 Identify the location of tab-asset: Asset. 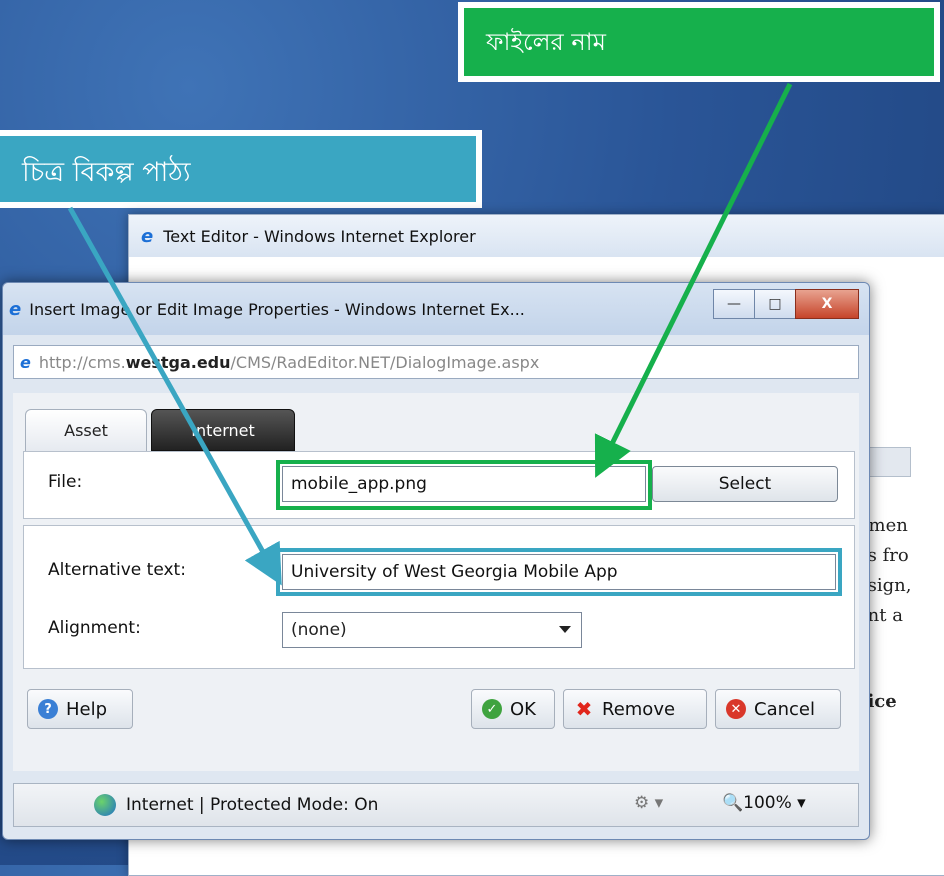
(86, 430).